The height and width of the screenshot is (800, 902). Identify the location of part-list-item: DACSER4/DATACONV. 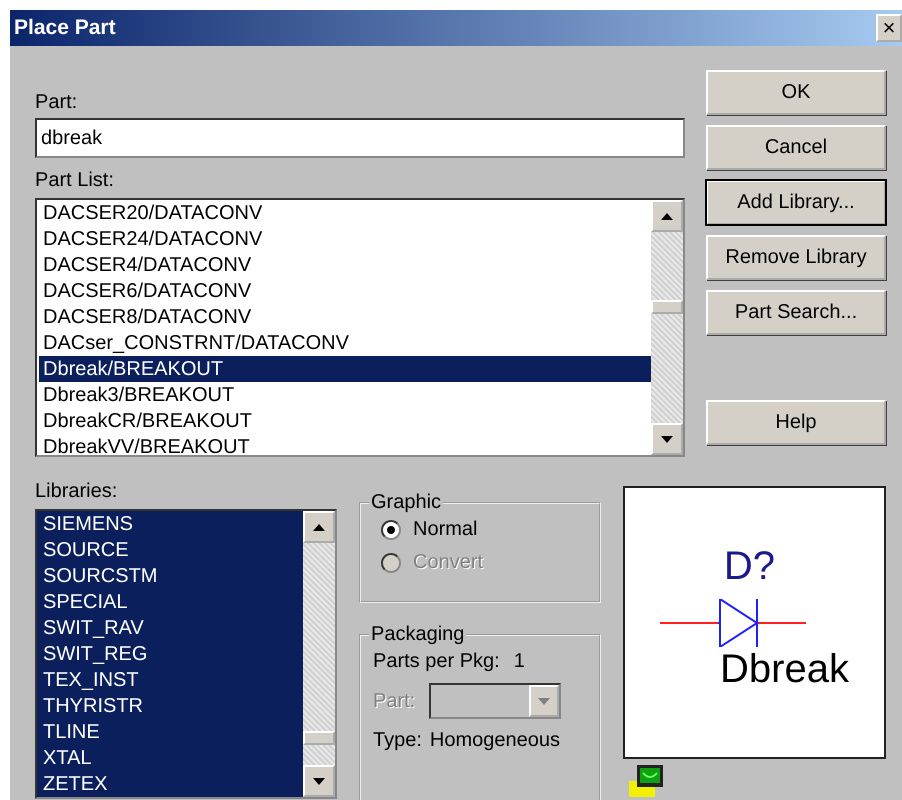
(345, 265).